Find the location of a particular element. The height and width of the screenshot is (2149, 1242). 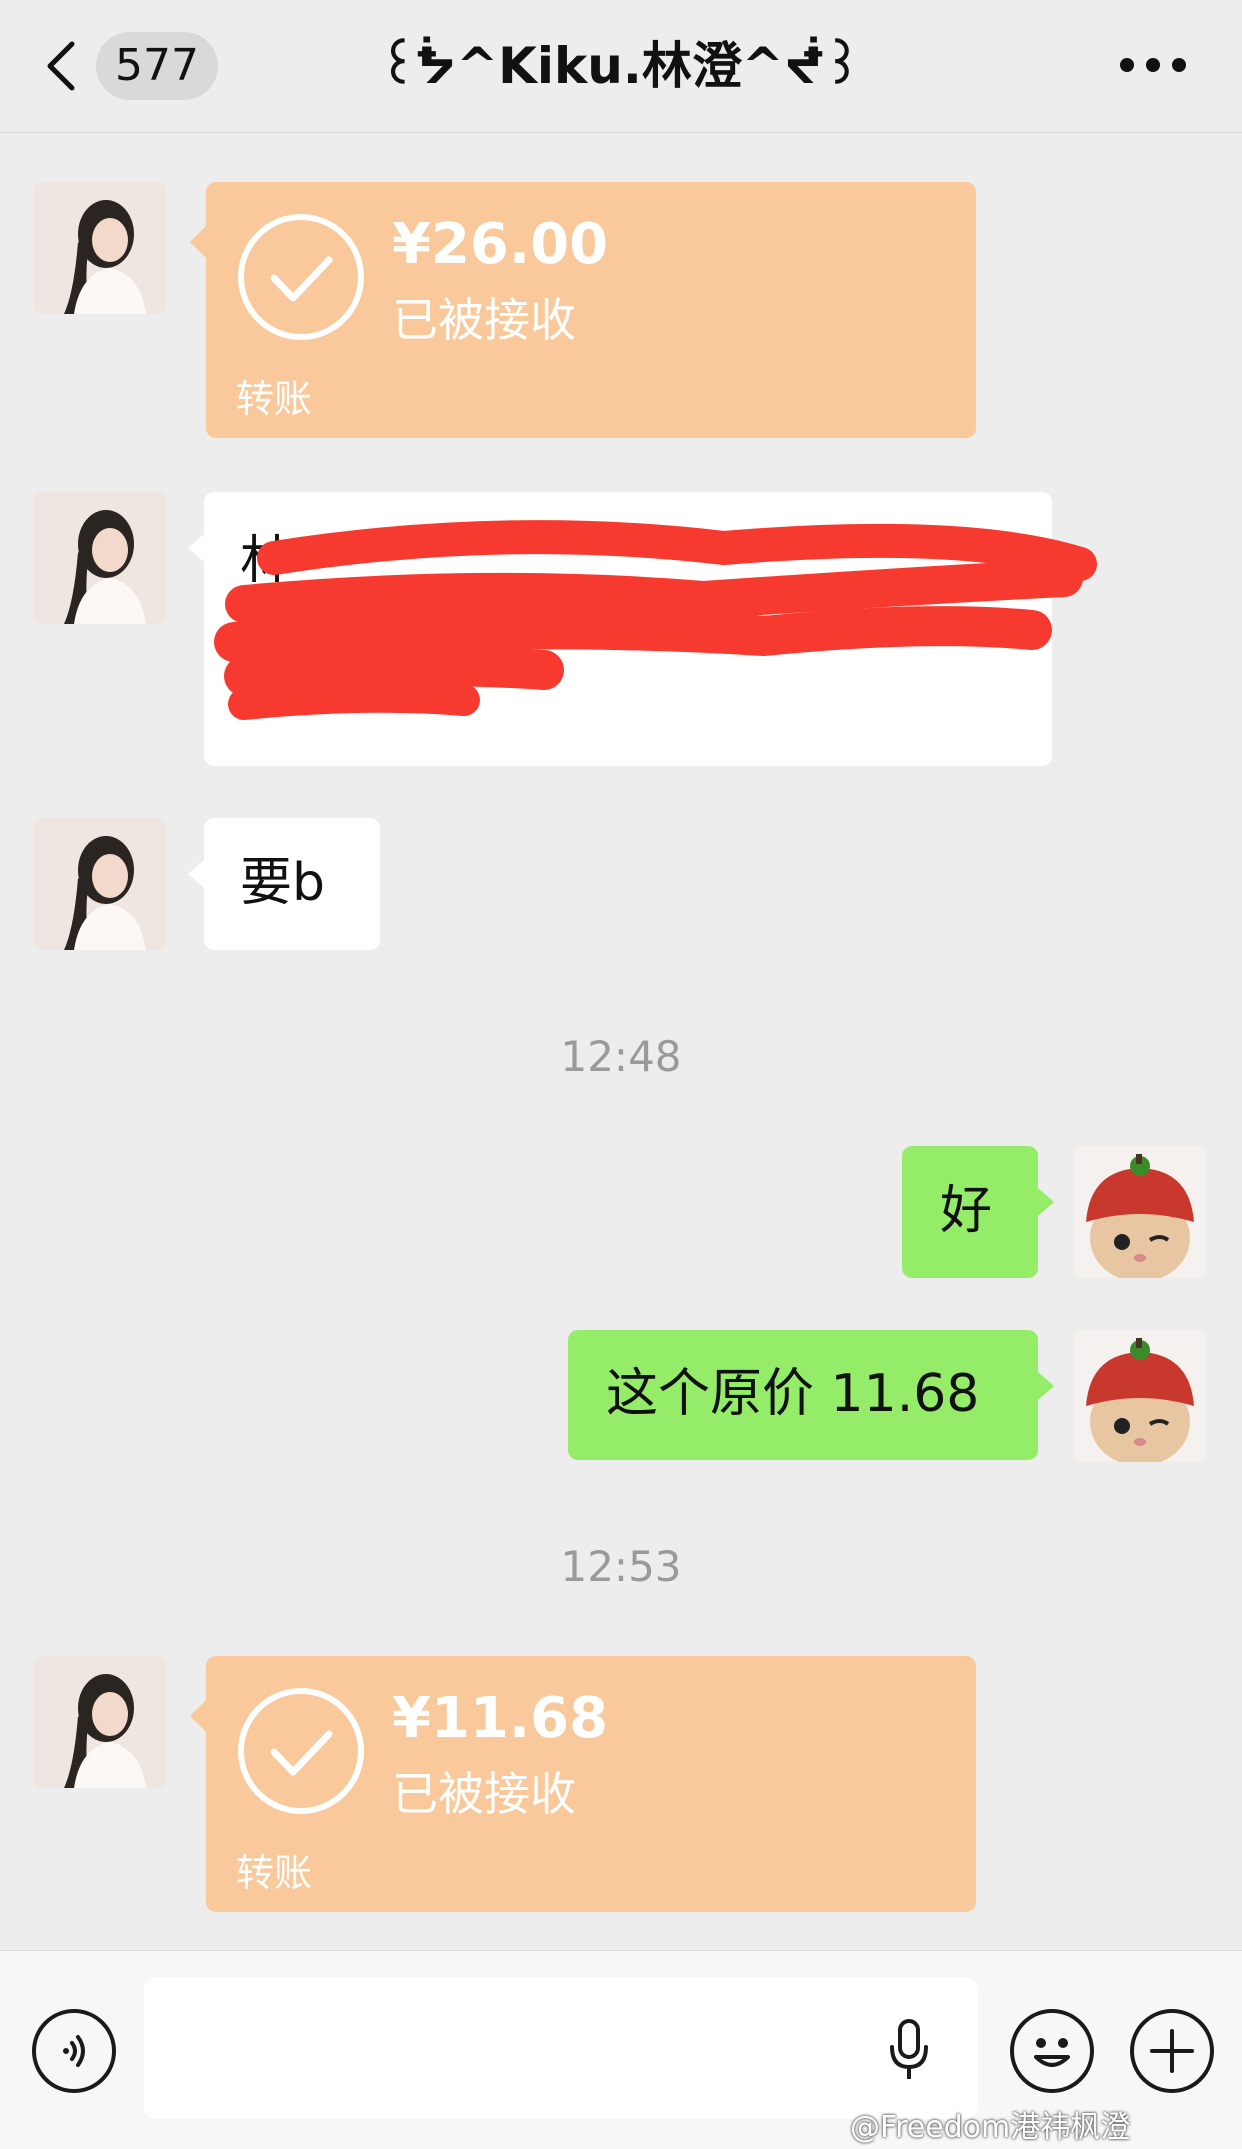

redaction-scribble is located at coordinates (655, 620).